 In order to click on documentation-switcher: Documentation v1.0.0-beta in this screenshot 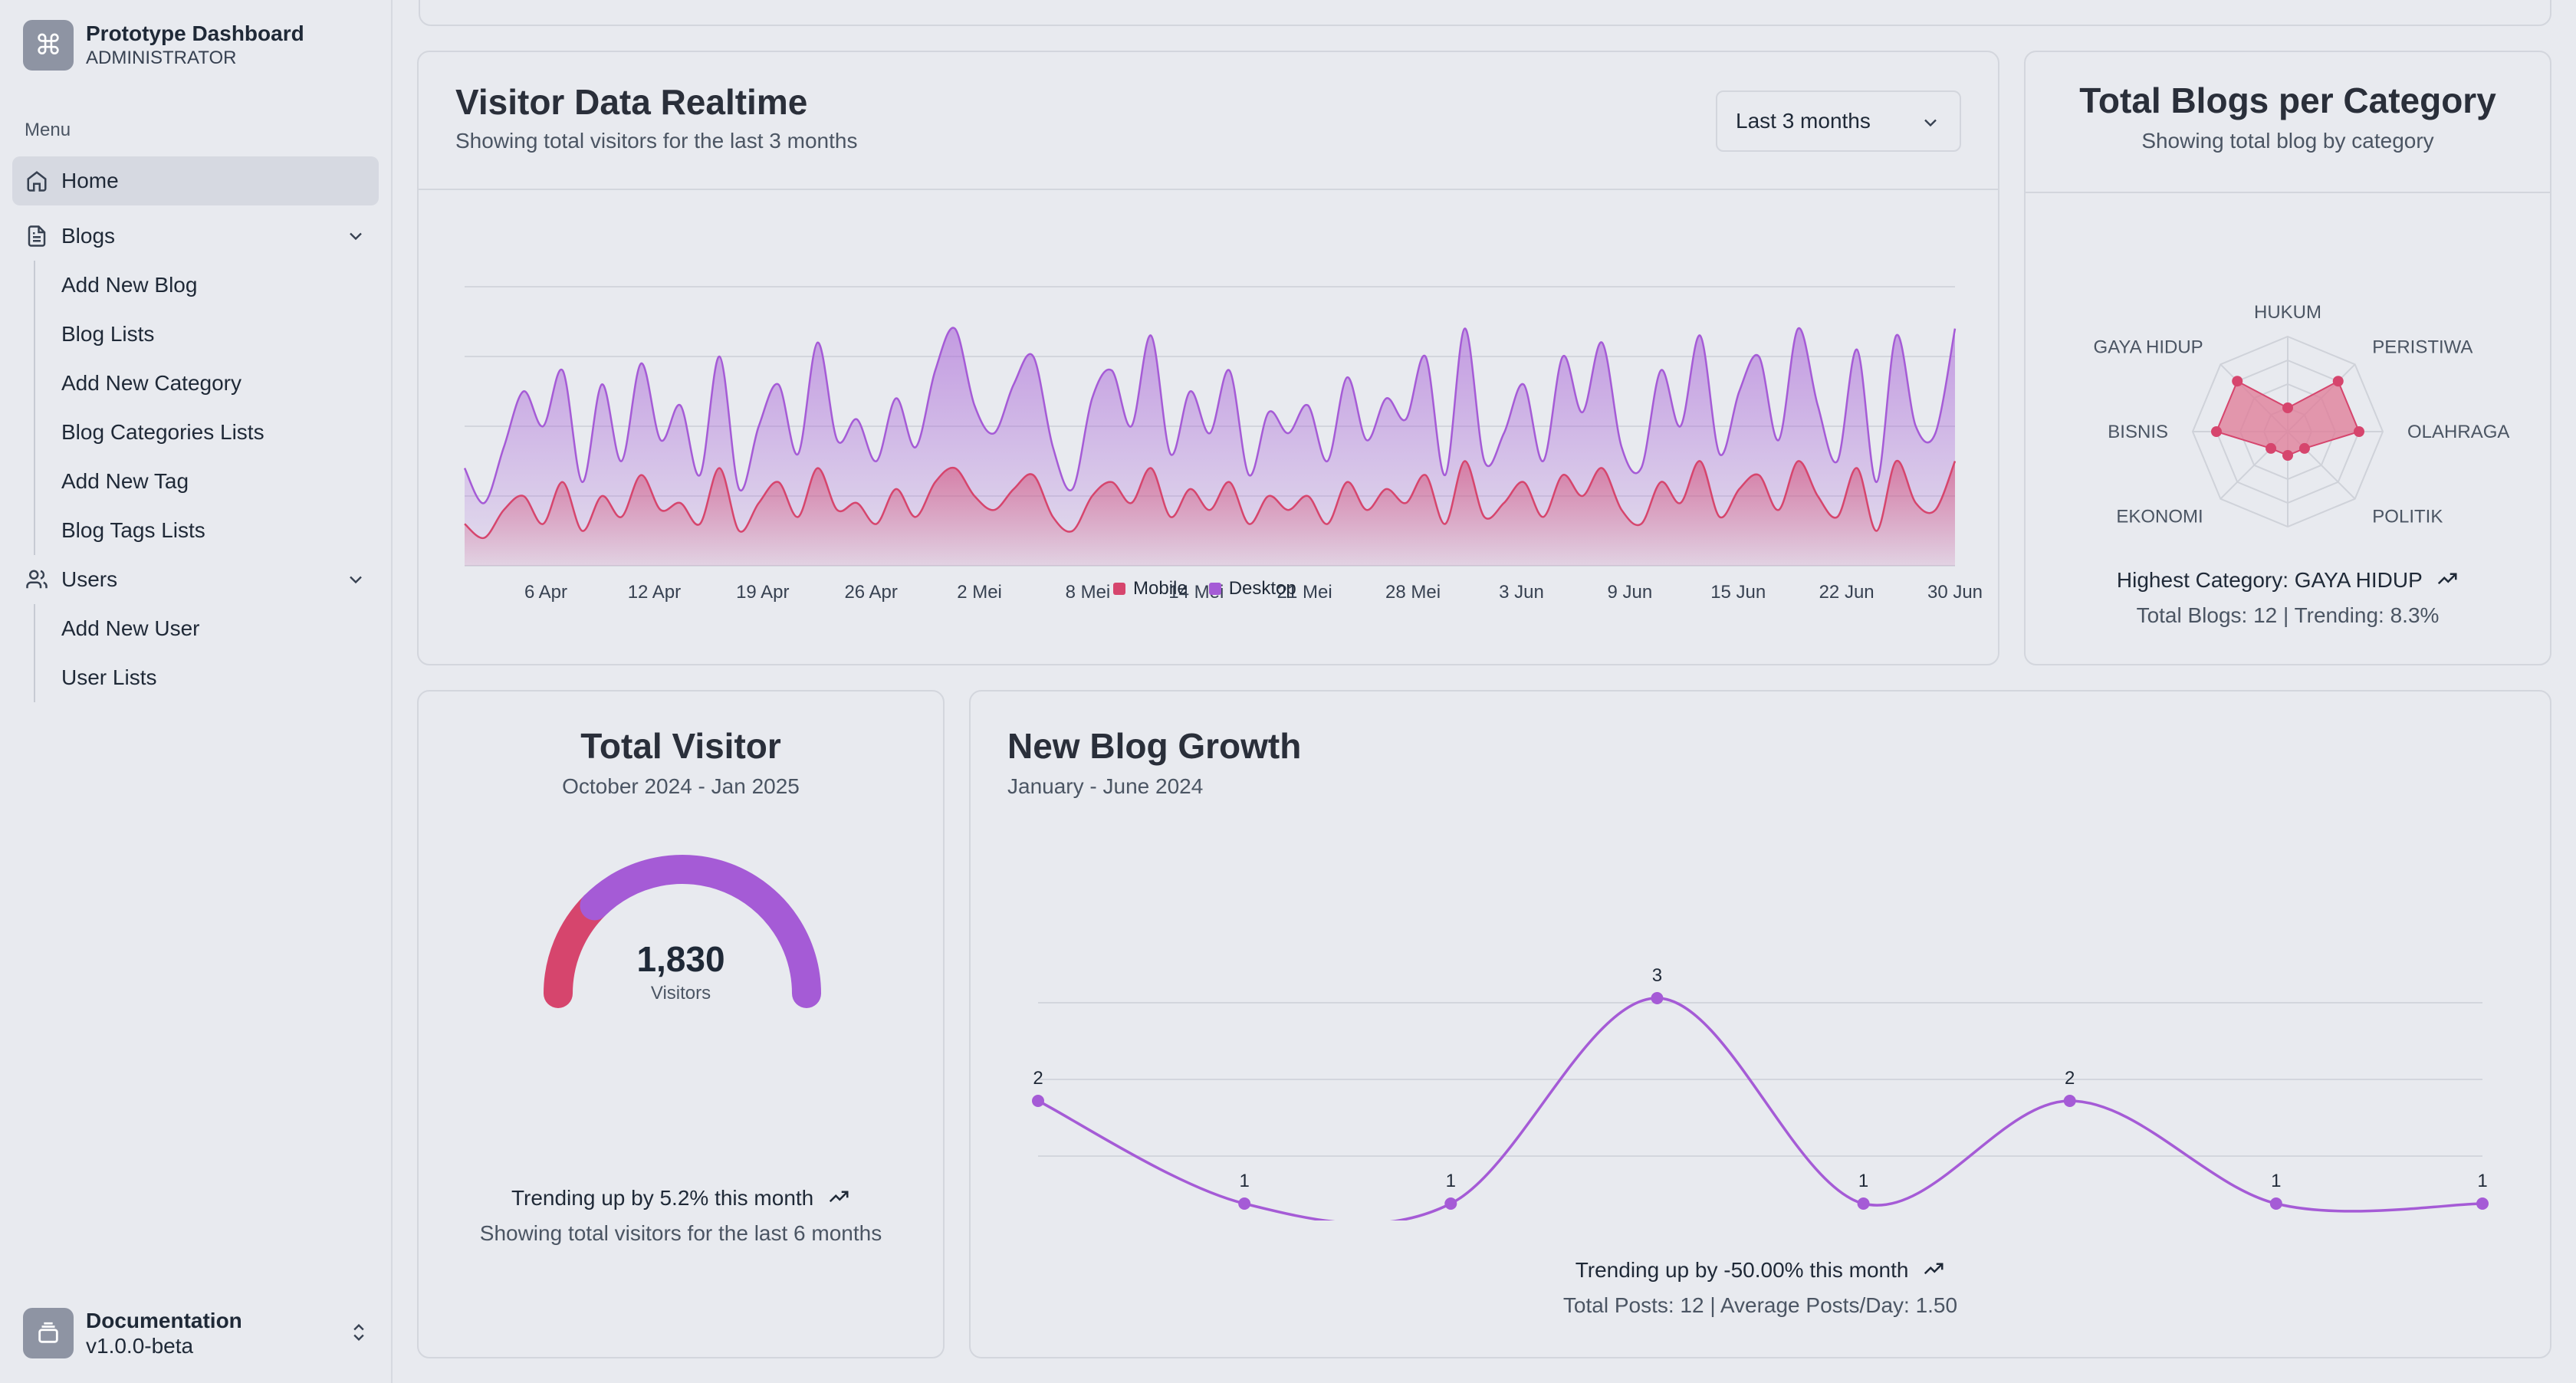, I will do `click(196, 1333)`.